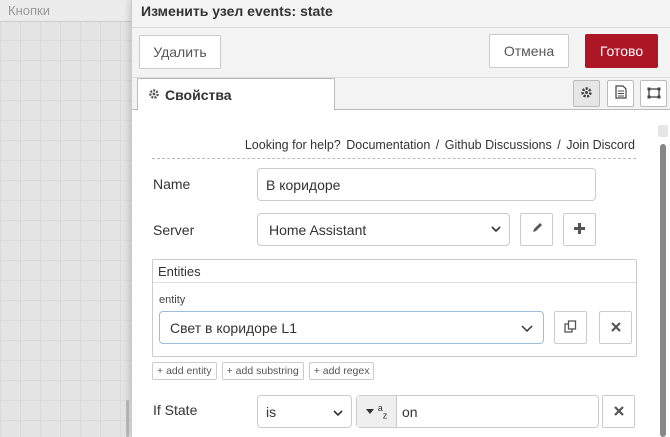 This screenshot has height=437, width=670. Describe the element at coordinates (172, 184) in the screenshot. I see `name-label: Name` at that location.